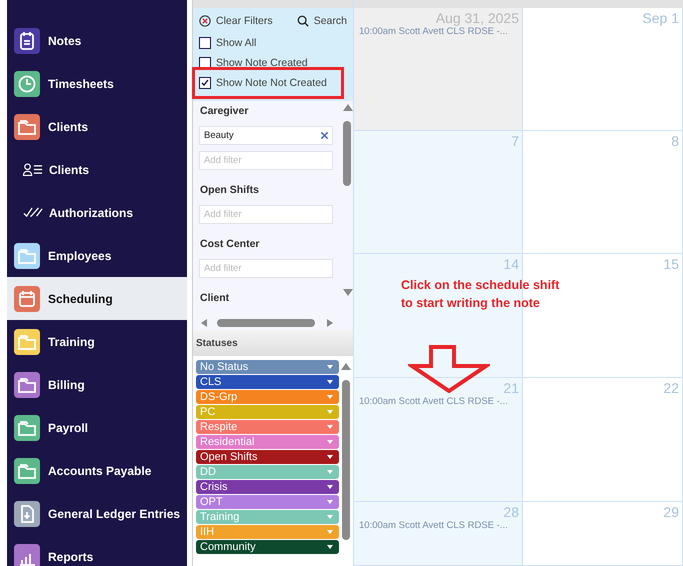 The width and height of the screenshot is (683, 566). Describe the element at coordinates (97, 40) in the screenshot. I see `nav-item: Notes` at that location.